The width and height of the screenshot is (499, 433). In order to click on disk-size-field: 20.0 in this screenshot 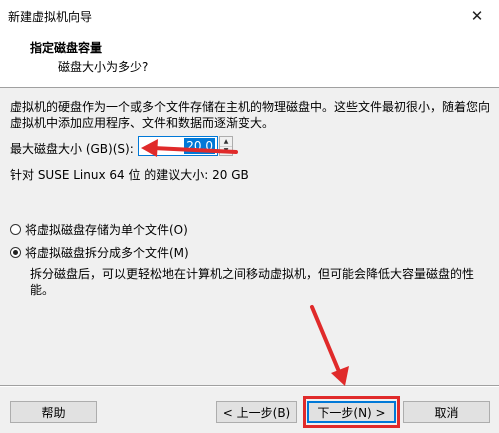, I will do `click(178, 146)`.